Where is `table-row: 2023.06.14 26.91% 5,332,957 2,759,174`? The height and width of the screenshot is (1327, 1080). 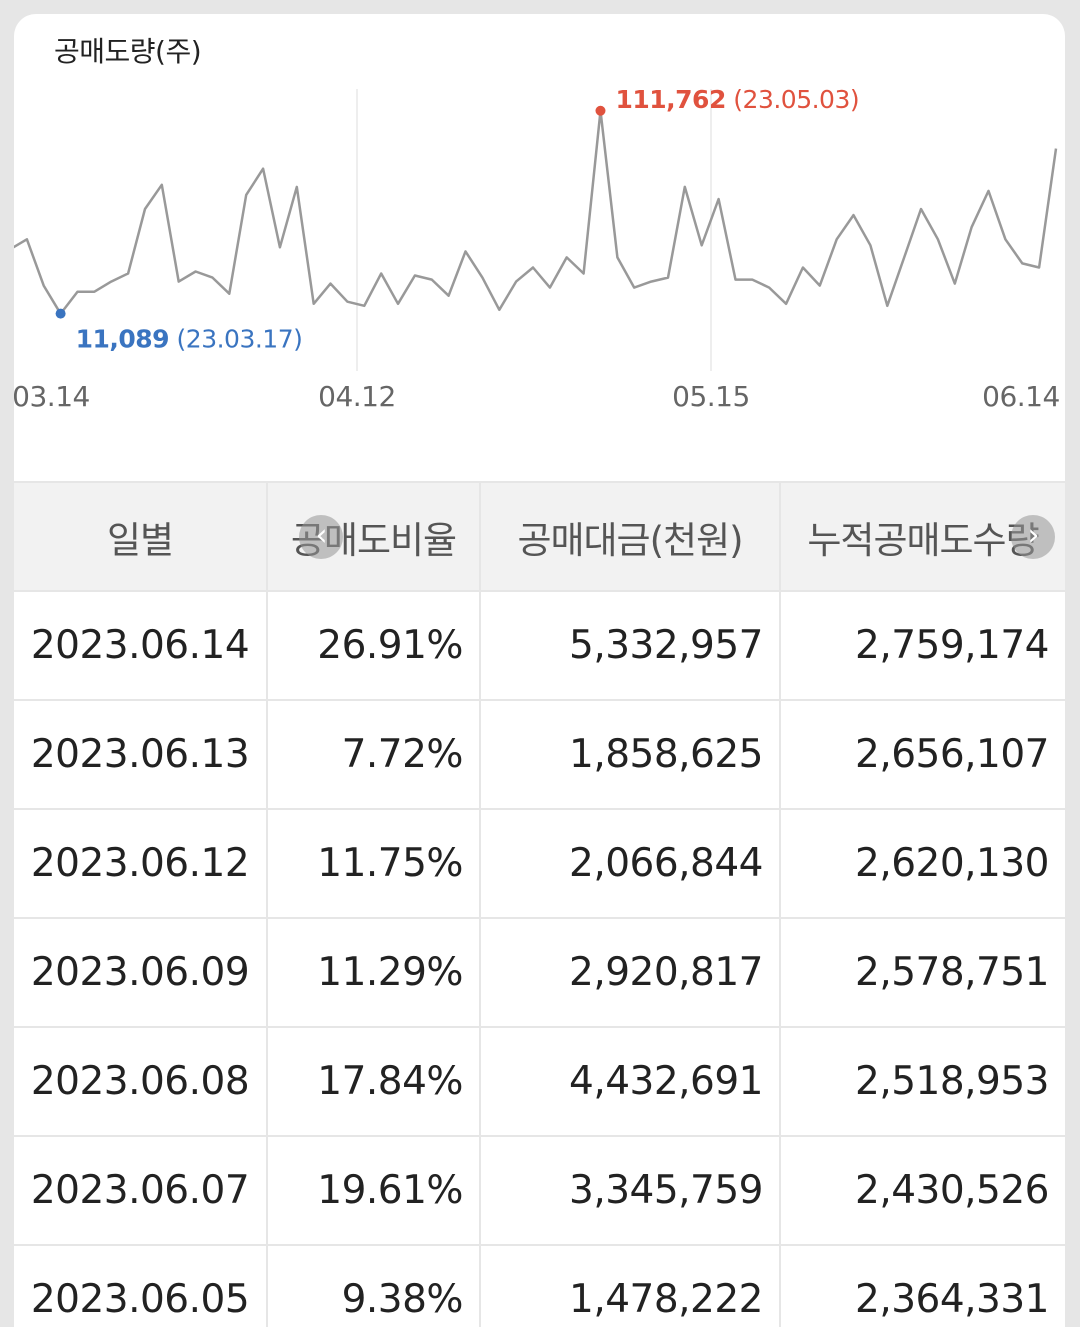
table-row: 2023.06.14 26.91% 5,332,957 2,759,174 is located at coordinates (539, 645).